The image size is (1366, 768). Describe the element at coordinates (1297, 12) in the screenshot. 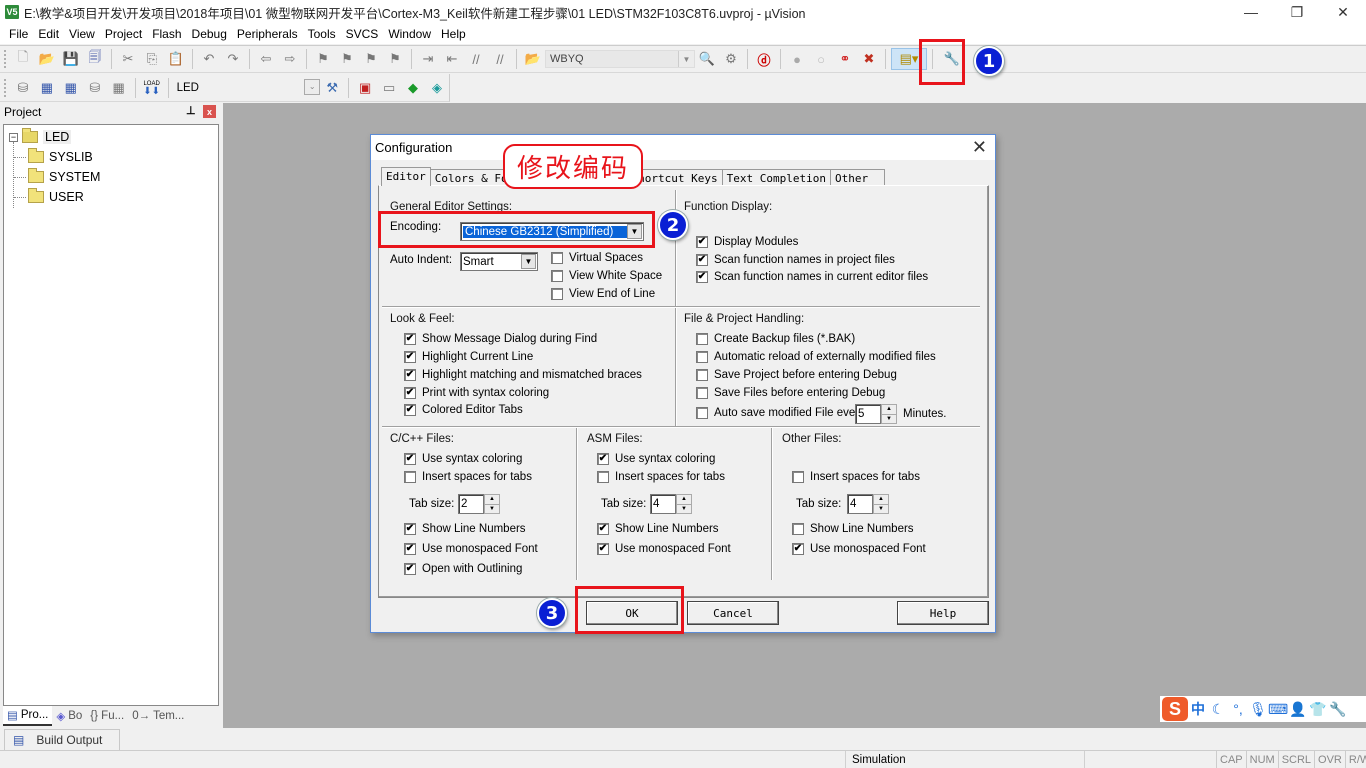

I see `restore-button: ❐` at that location.